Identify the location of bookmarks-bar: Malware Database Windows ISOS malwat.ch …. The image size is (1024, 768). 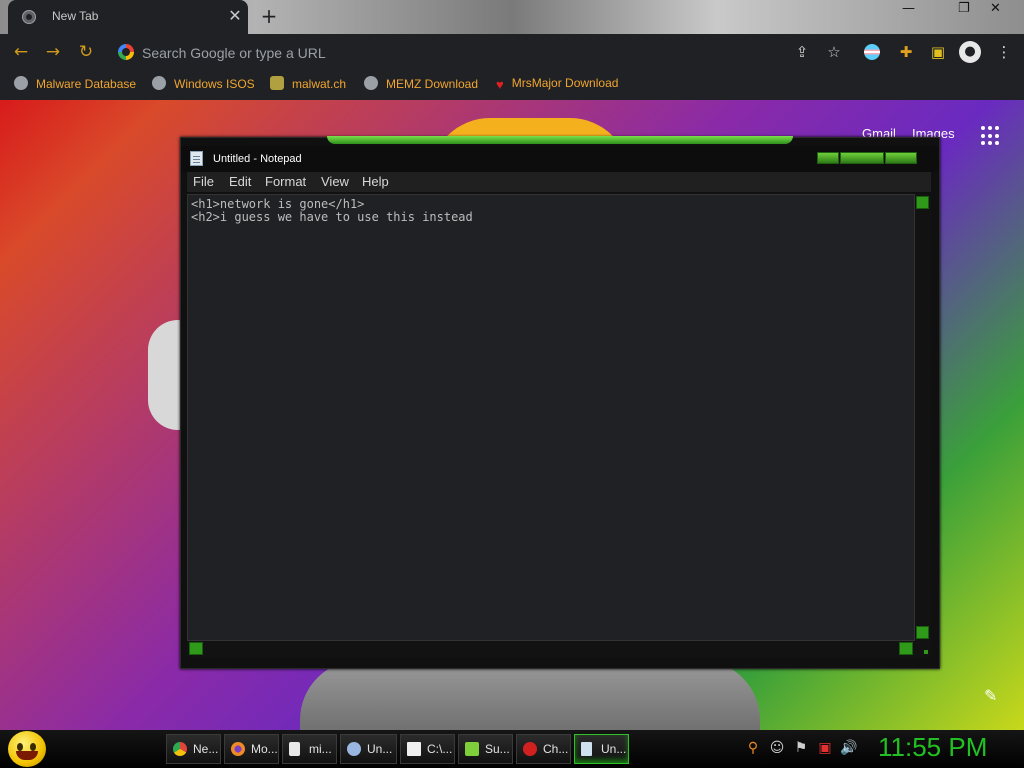
(512, 85).